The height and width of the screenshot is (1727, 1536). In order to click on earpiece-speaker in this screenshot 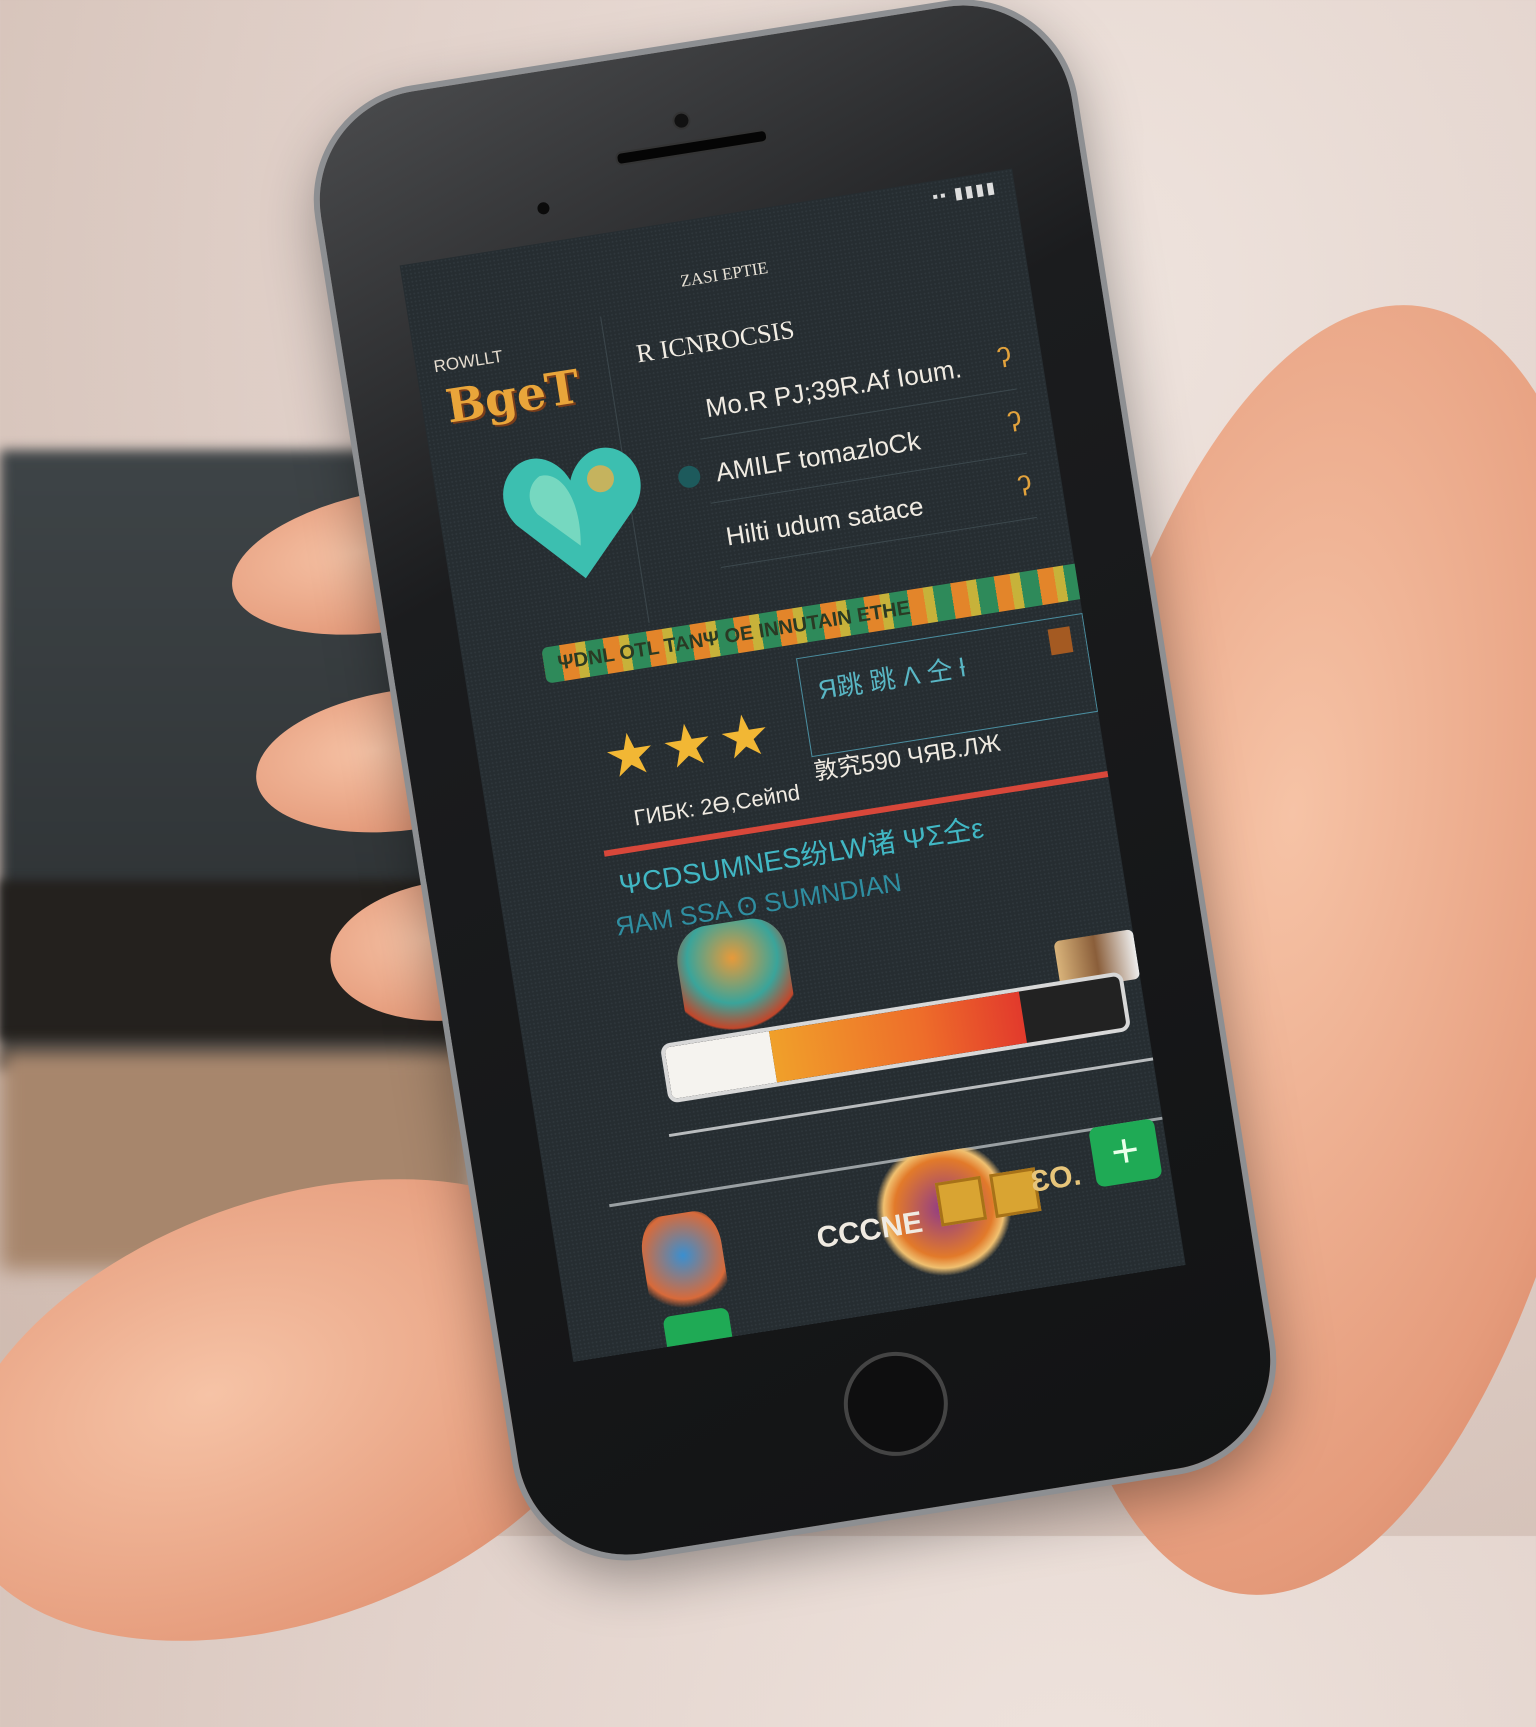, I will do `click(691, 147)`.